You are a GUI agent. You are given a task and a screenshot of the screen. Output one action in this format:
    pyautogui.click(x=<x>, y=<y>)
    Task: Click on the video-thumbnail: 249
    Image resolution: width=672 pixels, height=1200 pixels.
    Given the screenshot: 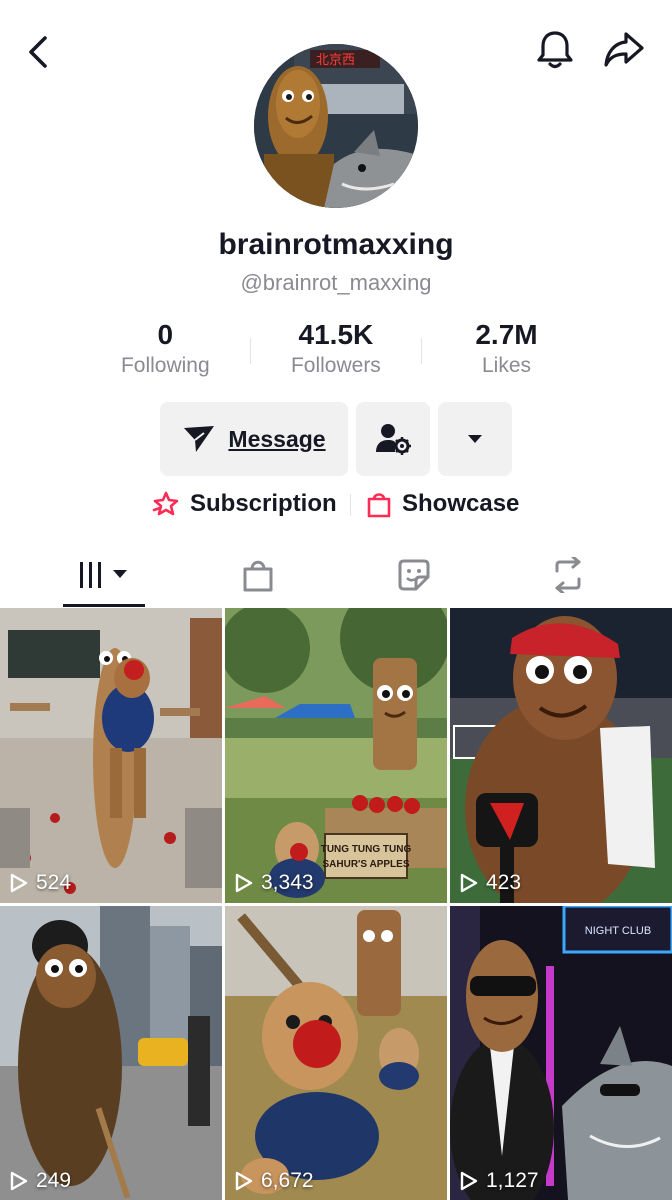 What is the action you would take?
    pyautogui.click(x=111, y=1053)
    